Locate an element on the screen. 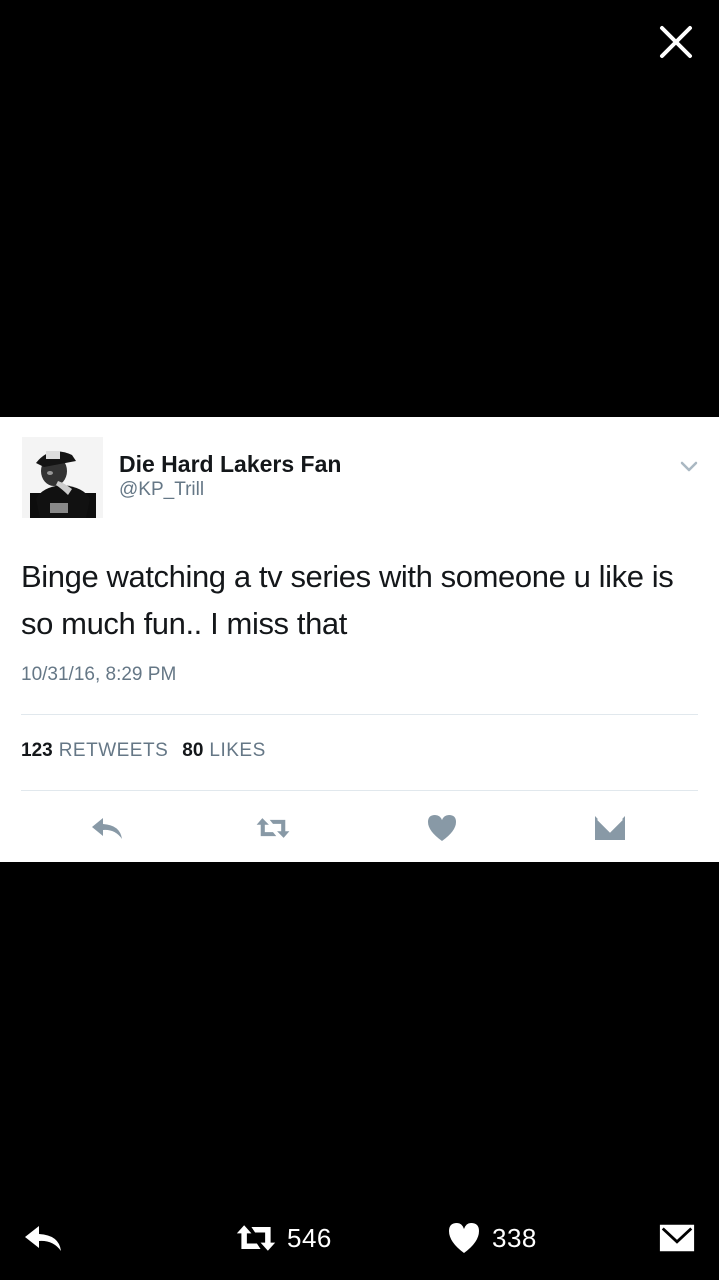 The height and width of the screenshot is (1280, 719). reply-button is located at coordinates (107, 828).